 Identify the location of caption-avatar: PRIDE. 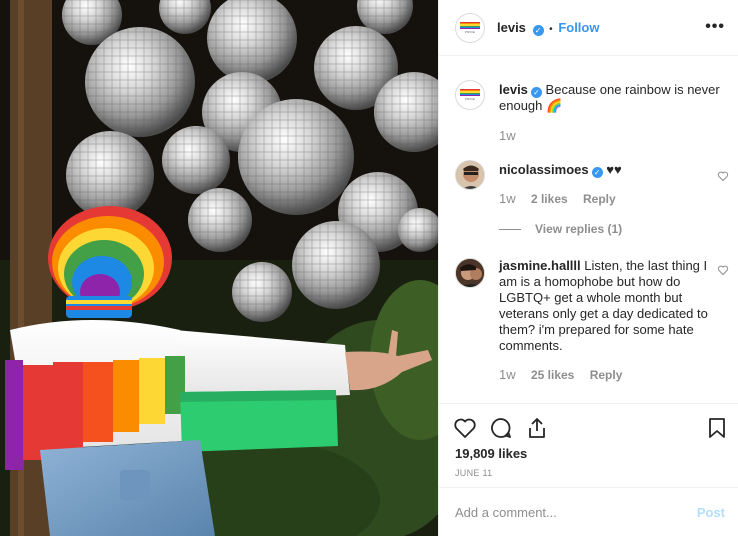
(470, 95).